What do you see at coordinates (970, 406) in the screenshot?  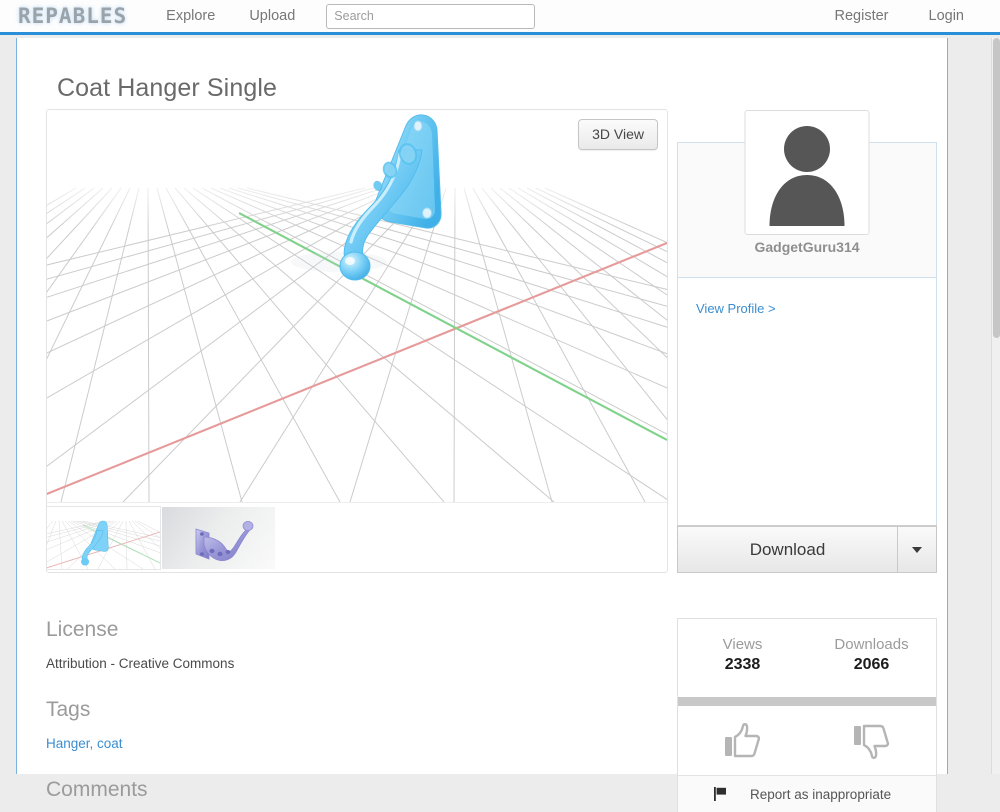 I see `right-gutter` at bounding box center [970, 406].